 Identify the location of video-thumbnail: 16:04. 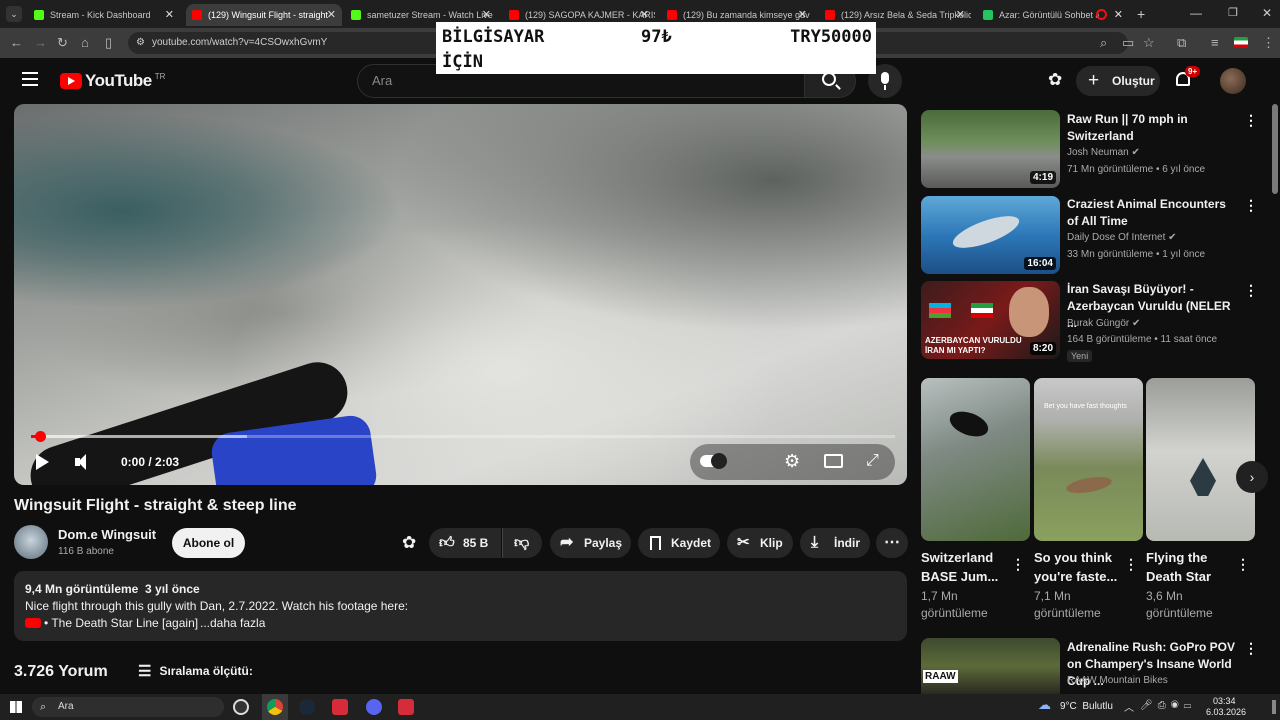
(990, 235).